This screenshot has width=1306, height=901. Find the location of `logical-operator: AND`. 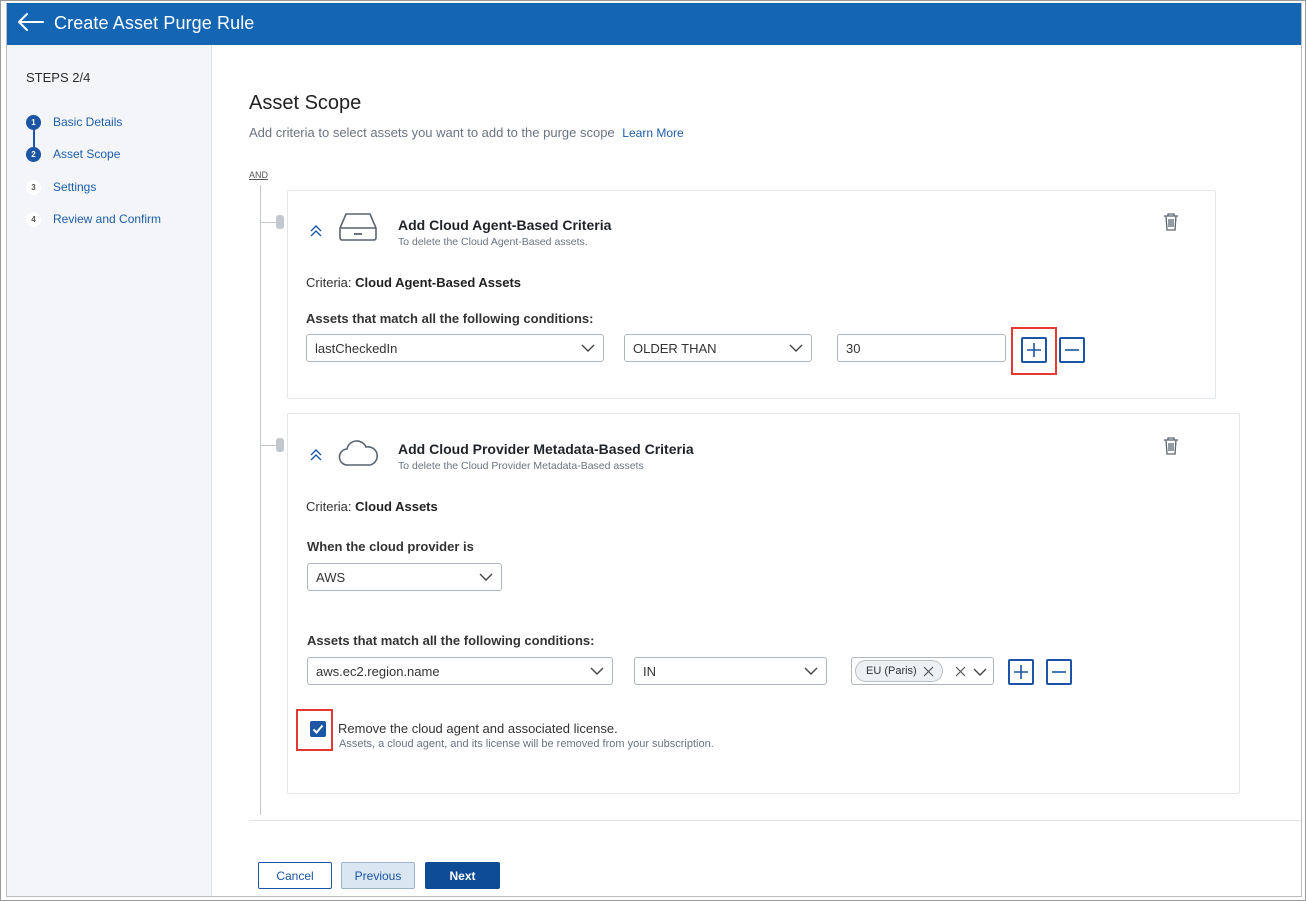

logical-operator: AND is located at coordinates (258, 175).